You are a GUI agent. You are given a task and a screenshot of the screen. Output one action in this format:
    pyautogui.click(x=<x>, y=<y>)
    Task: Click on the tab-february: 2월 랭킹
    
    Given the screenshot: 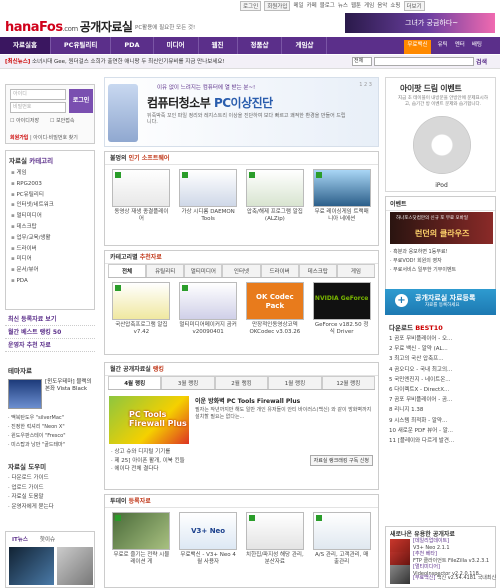 What is the action you would take?
    pyautogui.click(x=241, y=382)
    